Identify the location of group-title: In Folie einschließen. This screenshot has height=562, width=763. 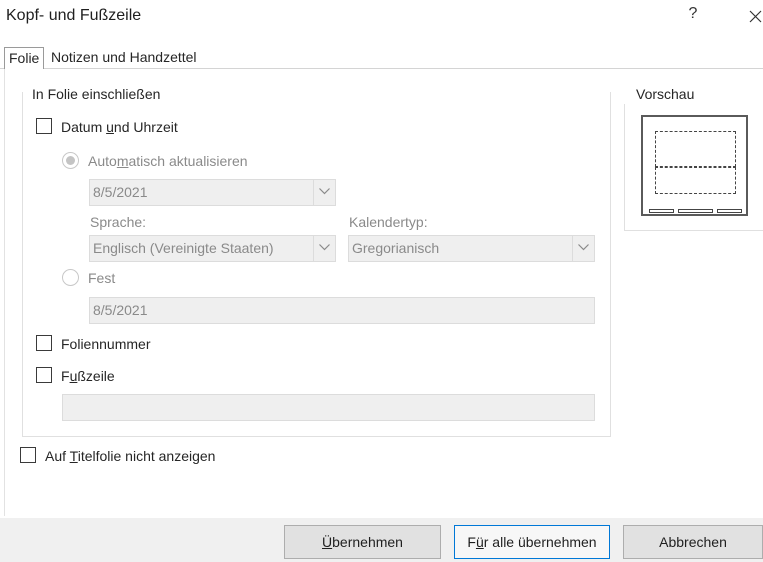
(96, 94).